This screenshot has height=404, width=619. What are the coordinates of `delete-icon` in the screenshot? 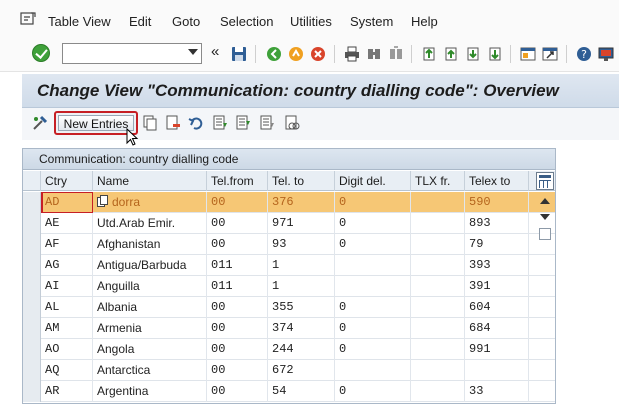 It's located at (173, 123).